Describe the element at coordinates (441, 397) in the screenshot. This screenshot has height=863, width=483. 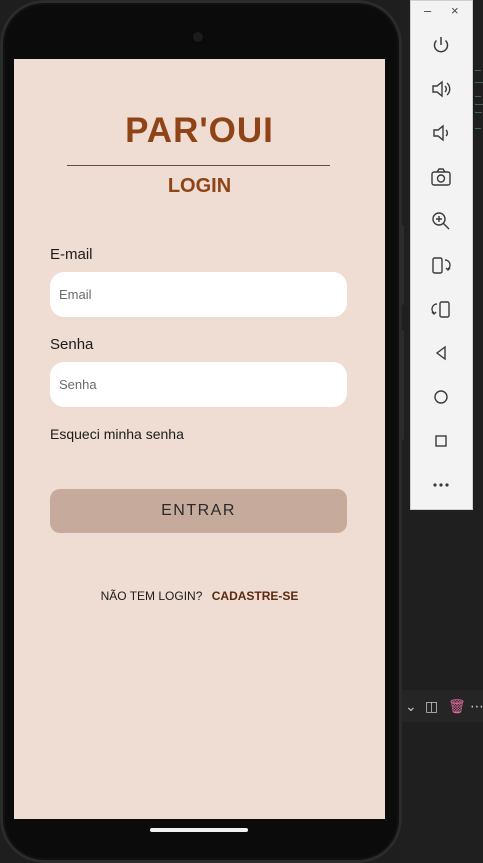
I see `home-icon` at that location.